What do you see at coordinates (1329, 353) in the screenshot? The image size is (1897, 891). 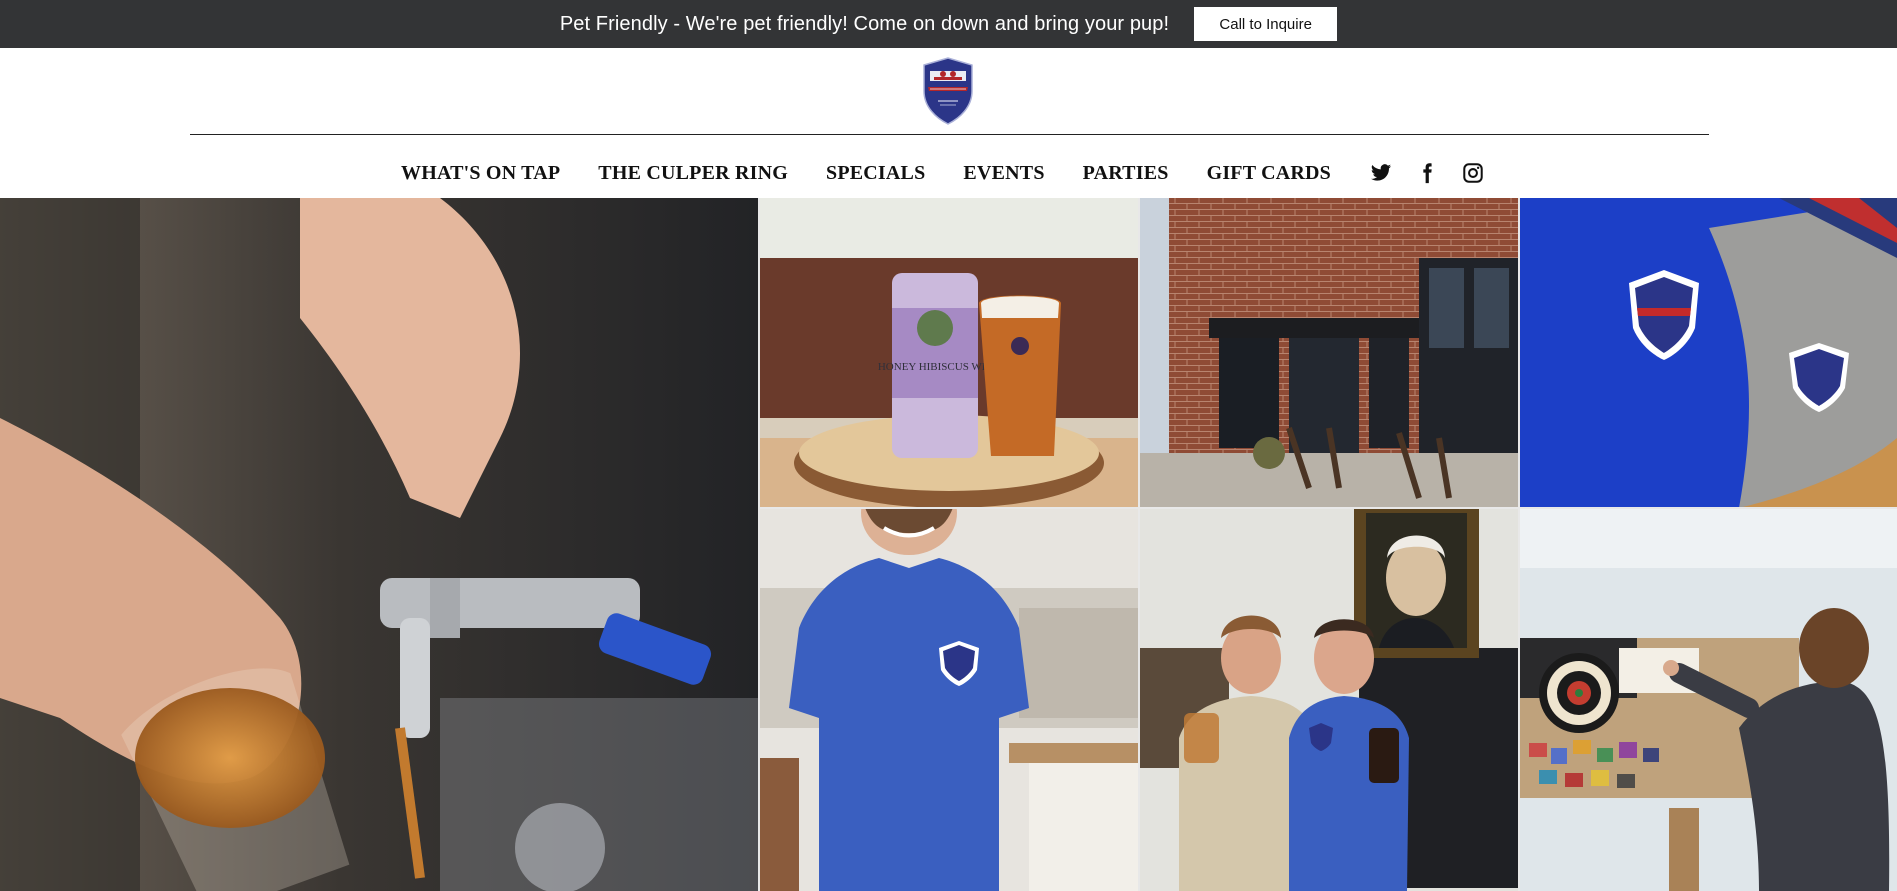 I see `photo-brewhouse-exterior` at bounding box center [1329, 353].